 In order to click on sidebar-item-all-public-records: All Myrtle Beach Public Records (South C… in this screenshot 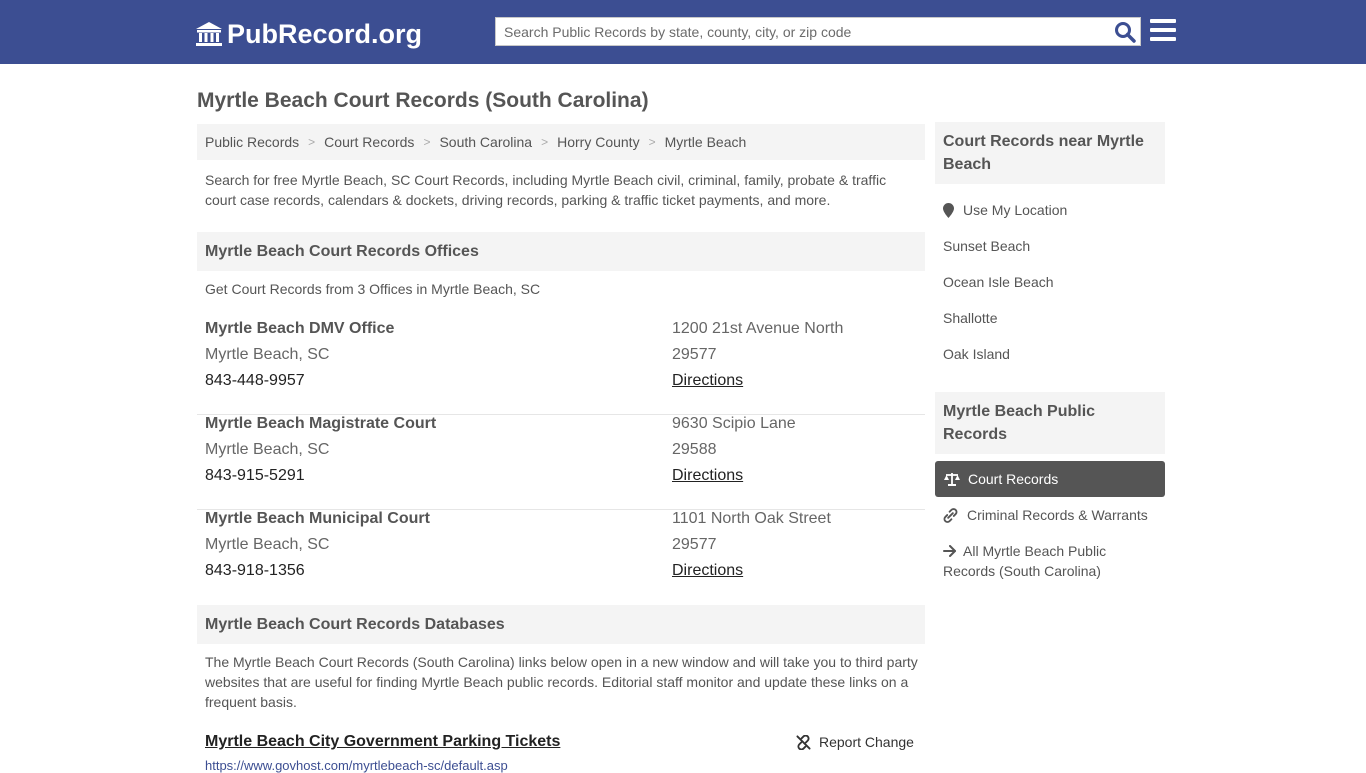, I will do `click(1043, 561)`.